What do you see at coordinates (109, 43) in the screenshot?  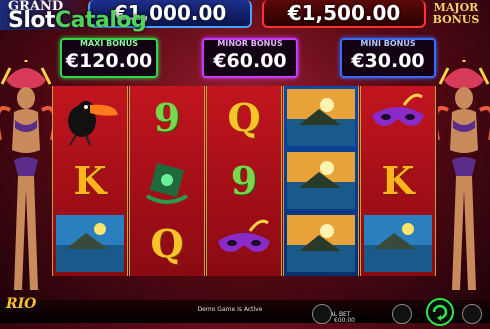 I see `maxi-bonus-label: MAXI BONUS` at bounding box center [109, 43].